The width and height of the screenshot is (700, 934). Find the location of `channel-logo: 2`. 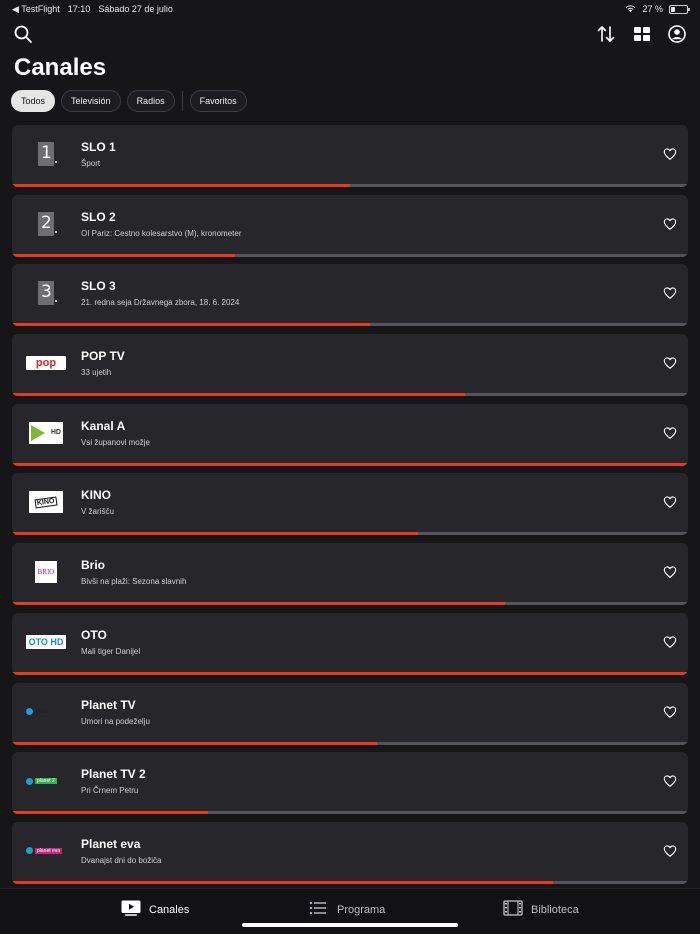

channel-logo: 2 is located at coordinates (46, 224).